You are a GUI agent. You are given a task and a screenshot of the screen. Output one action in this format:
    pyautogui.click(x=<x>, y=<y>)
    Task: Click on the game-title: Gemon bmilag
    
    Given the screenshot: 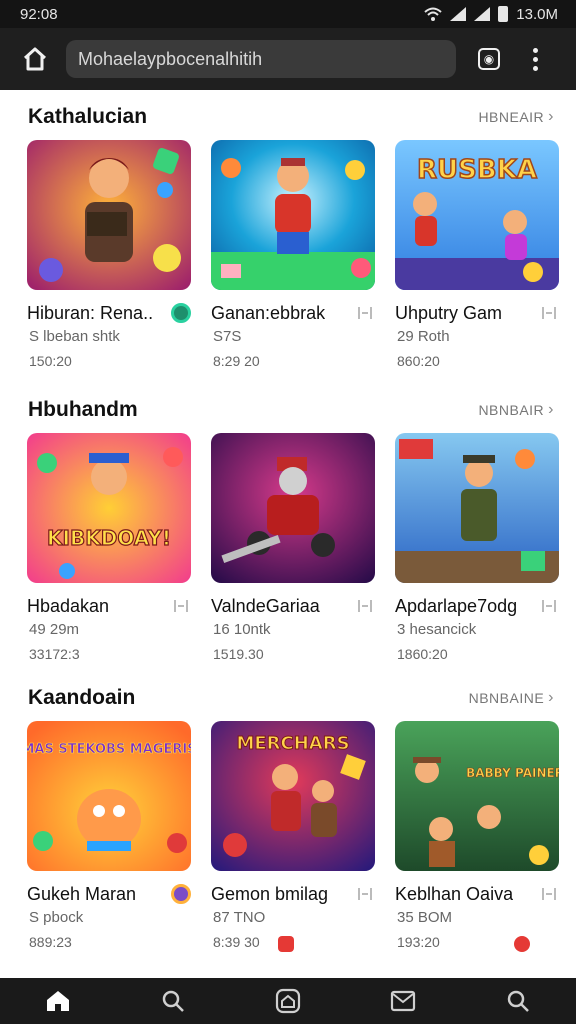 What is the action you would take?
    pyautogui.click(x=270, y=893)
    